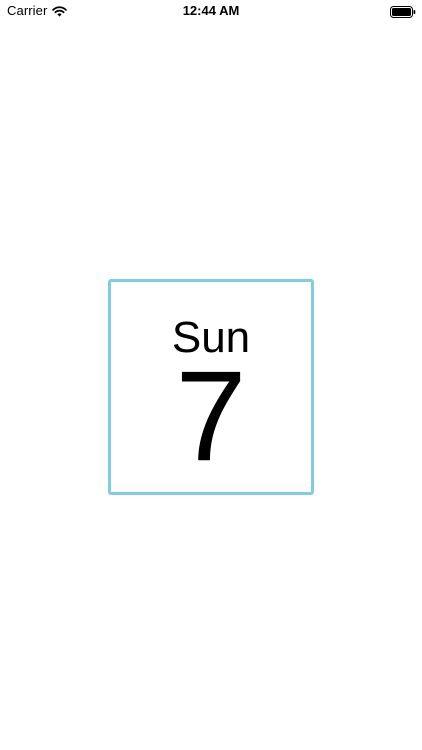 The height and width of the screenshot is (750, 422). I want to click on status-bar: Carrier 12:44 AM, so click(211, 11).